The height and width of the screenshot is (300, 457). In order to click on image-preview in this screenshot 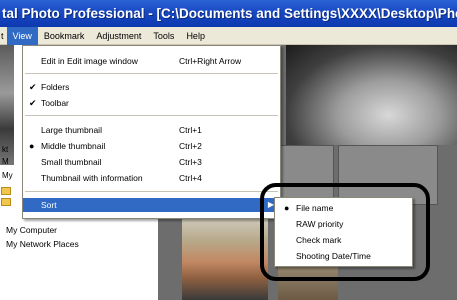, I will do `click(371, 95)`.